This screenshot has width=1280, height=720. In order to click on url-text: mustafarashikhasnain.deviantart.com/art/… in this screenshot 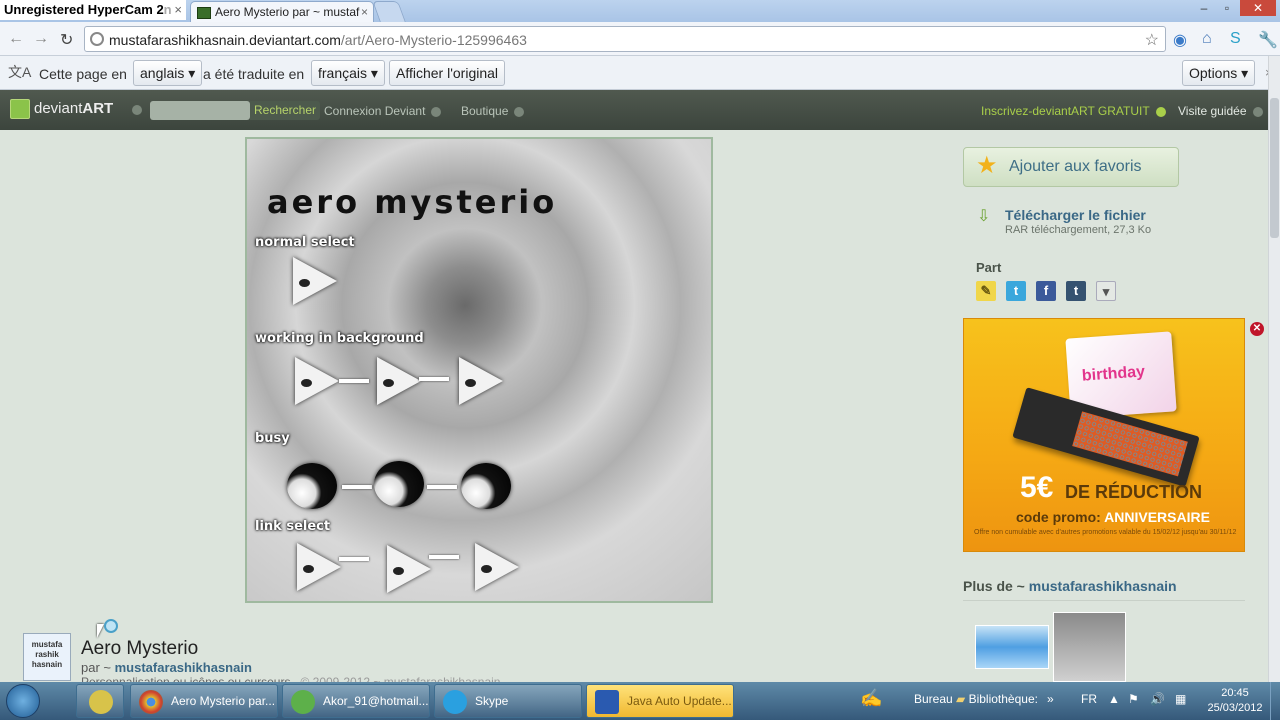, I will do `click(318, 40)`.